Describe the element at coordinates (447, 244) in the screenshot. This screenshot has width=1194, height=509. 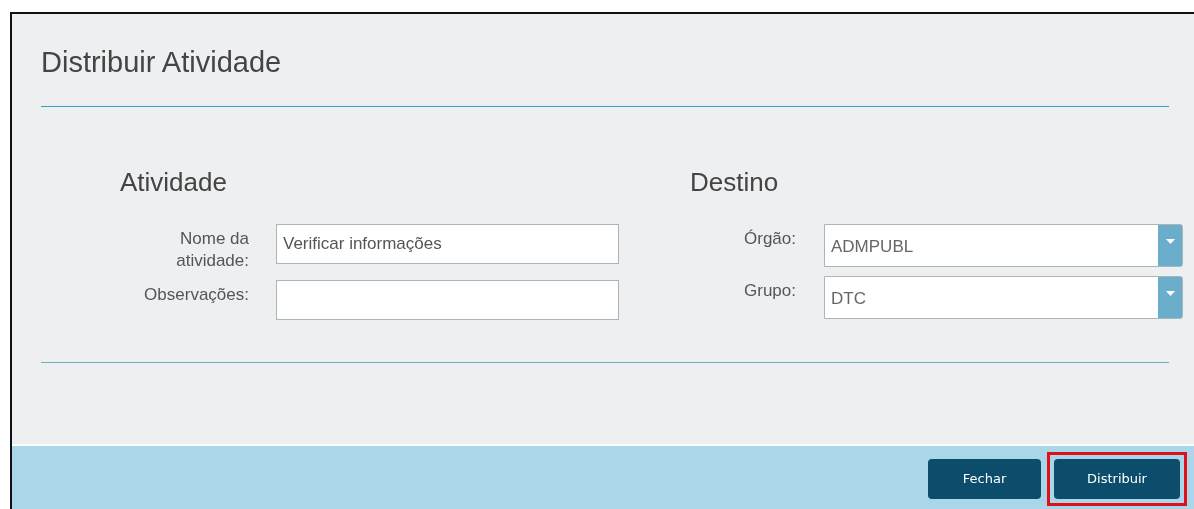
I see `input-field: Verificar informações` at that location.